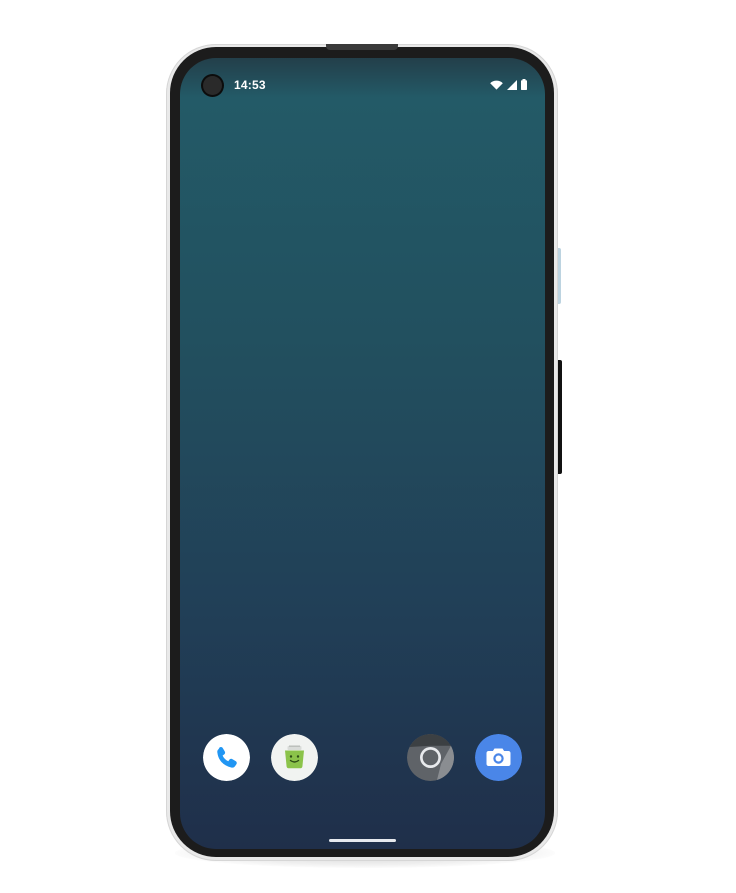  I want to click on power-button, so click(560, 417).